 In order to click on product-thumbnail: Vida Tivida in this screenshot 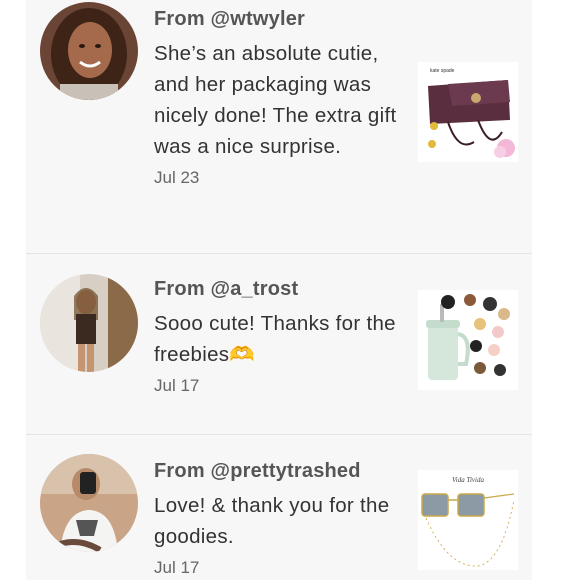, I will do `click(468, 520)`.